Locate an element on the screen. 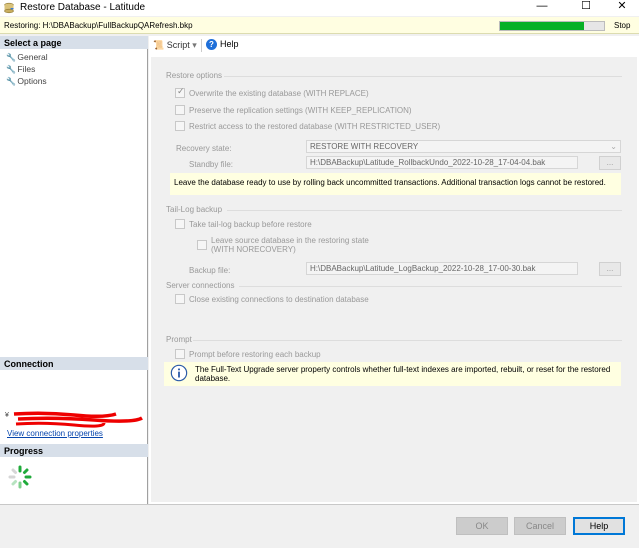  leave-source-checkbox is located at coordinates (202, 245).